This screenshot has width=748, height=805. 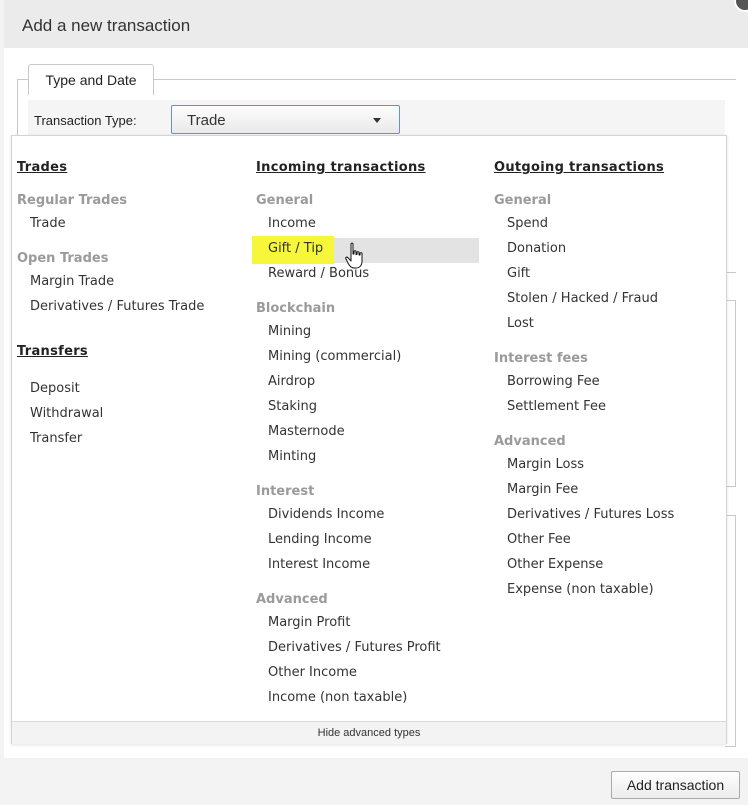 What do you see at coordinates (523, 200) in the screenshot?
I see `group-outgoing-general: General` at bounding box center [523, 200].